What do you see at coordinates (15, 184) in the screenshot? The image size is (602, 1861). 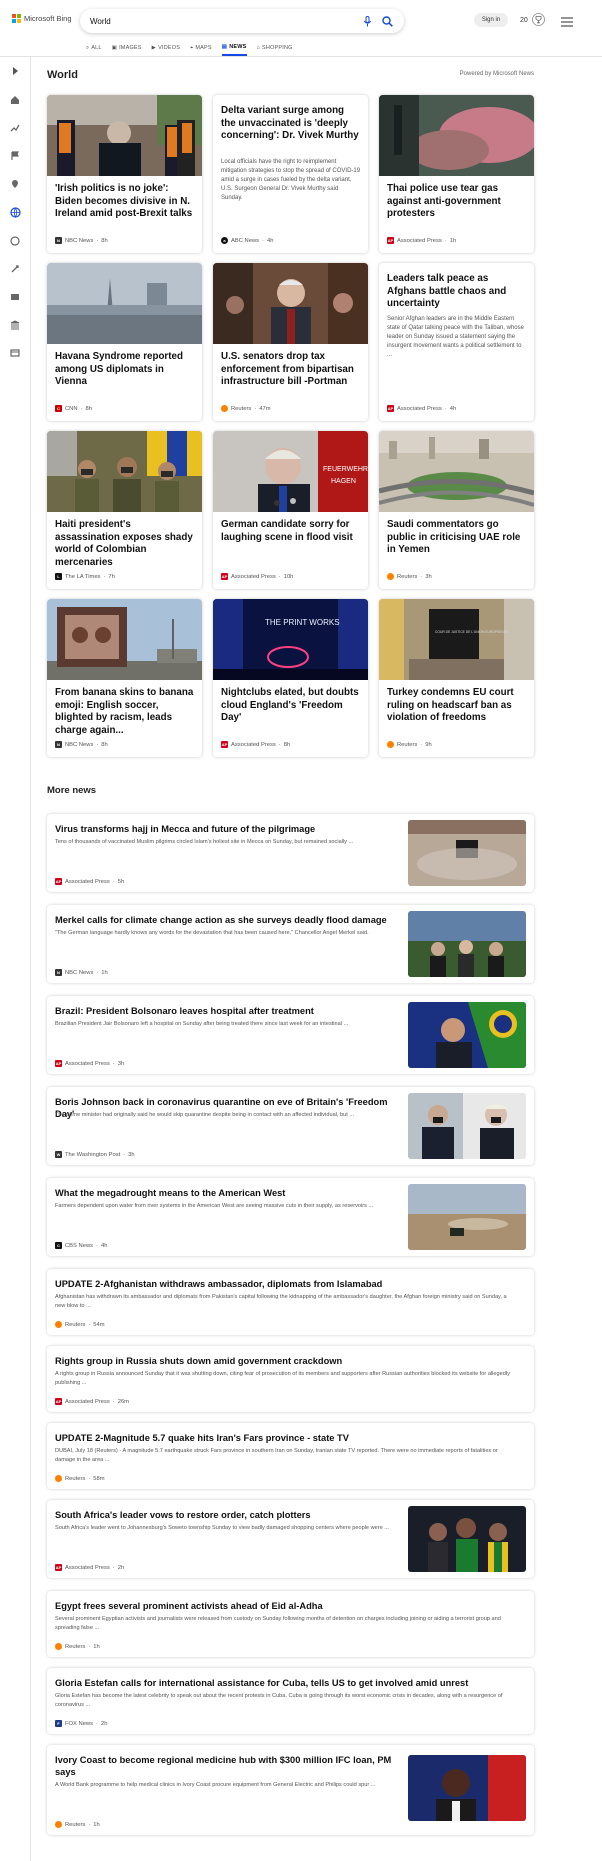 I see `location-pin-icon` at bounding box center [15, 184].